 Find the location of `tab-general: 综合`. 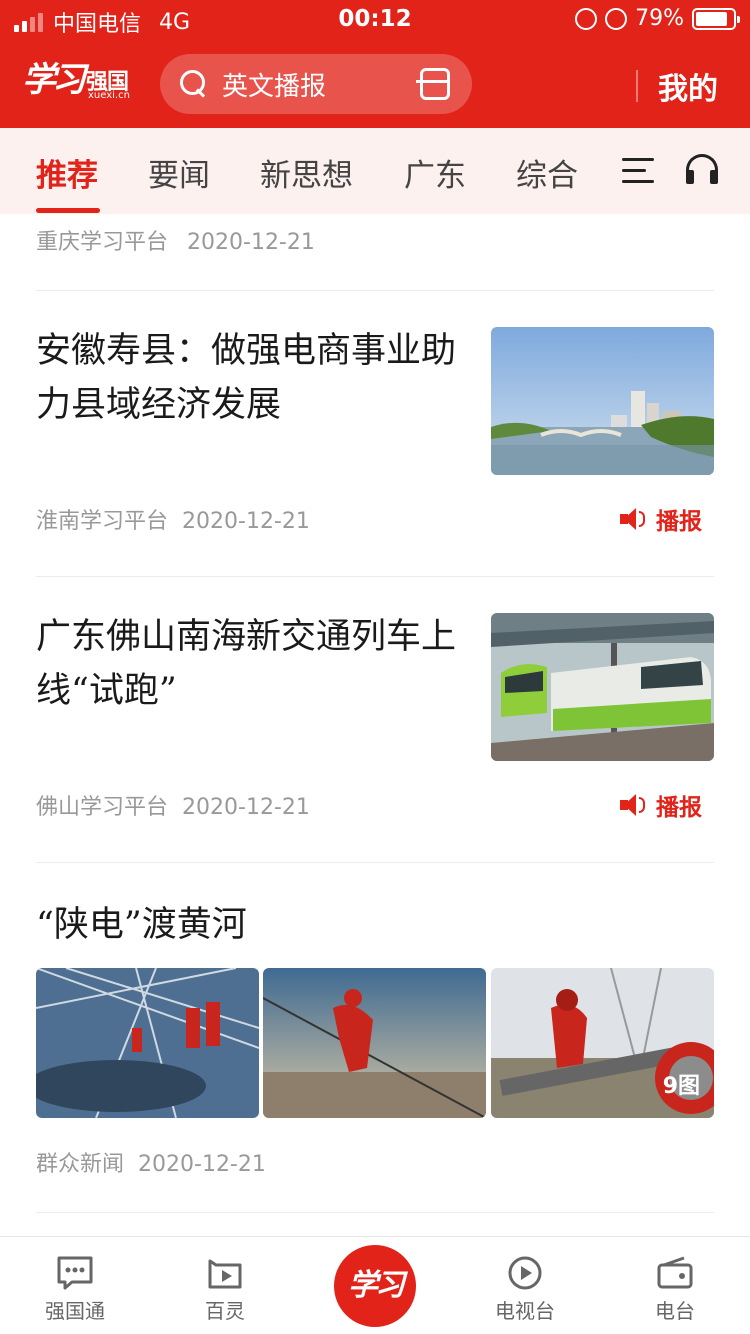

tab-general: 综合 is located at coordinates (547, 172).